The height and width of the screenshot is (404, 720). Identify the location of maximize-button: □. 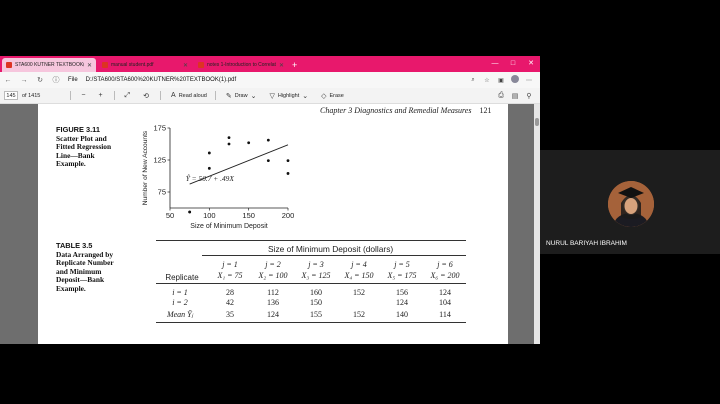
(513, 64).